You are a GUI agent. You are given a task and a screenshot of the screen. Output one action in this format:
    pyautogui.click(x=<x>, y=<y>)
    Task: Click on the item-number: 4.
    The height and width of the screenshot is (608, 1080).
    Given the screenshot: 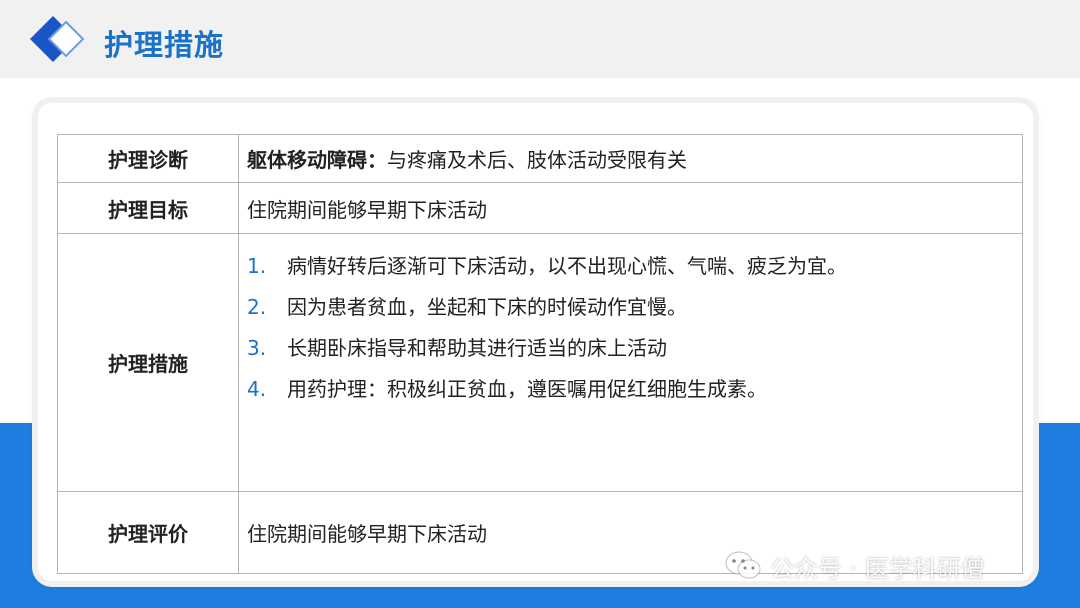 What is the action you would take?
    pyautogui.click(x=257, y=389)
    